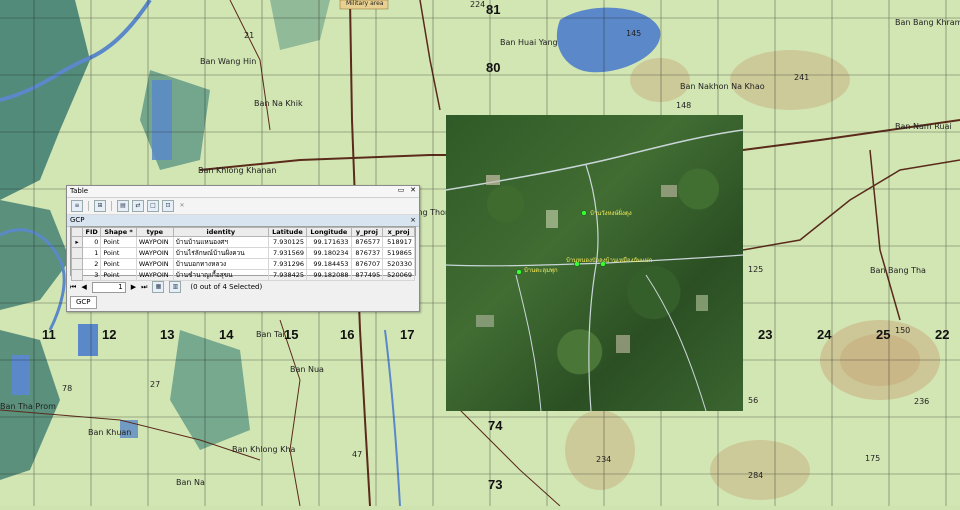 The image size is (960, 510). I want to click on cell-latitude: 7.931569, so click(287, 253).